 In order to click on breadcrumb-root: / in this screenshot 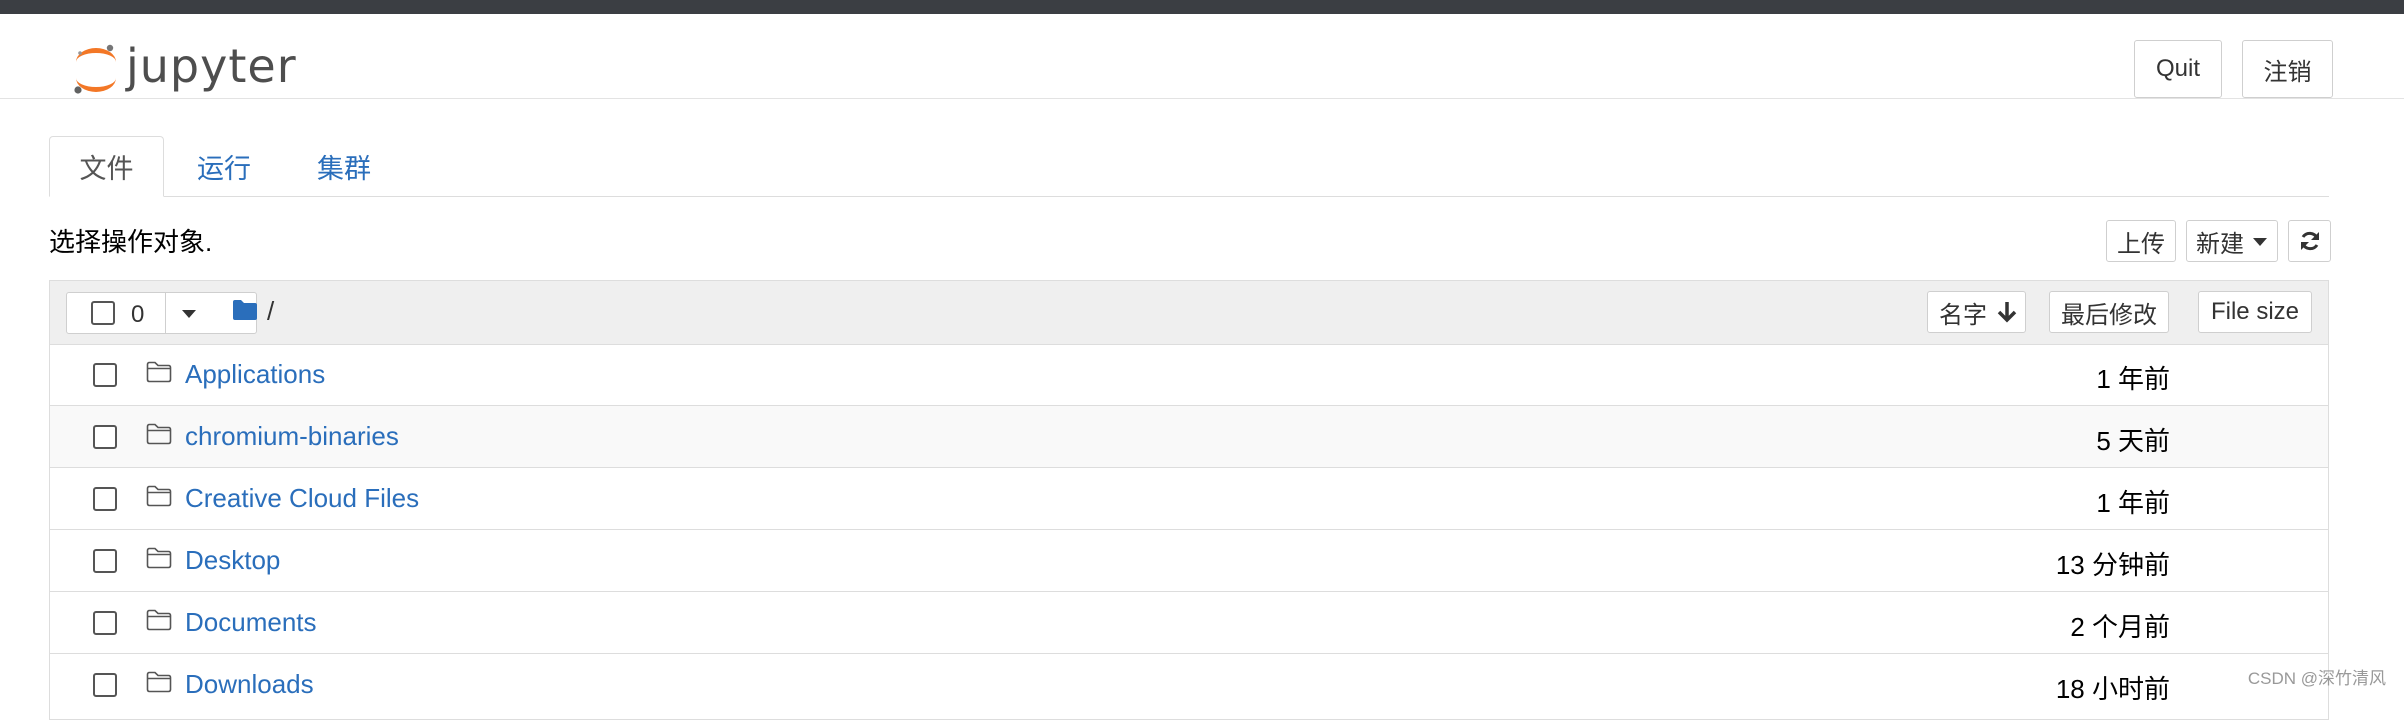, I will do `click(270, 311)`.